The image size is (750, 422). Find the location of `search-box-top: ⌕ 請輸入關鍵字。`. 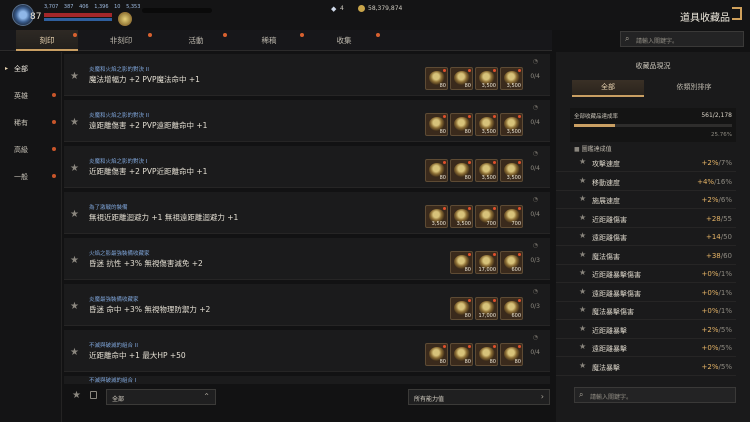

search-box-top: ⌕ 請輸入關鍵字。 is located at coordinates (682, 39).